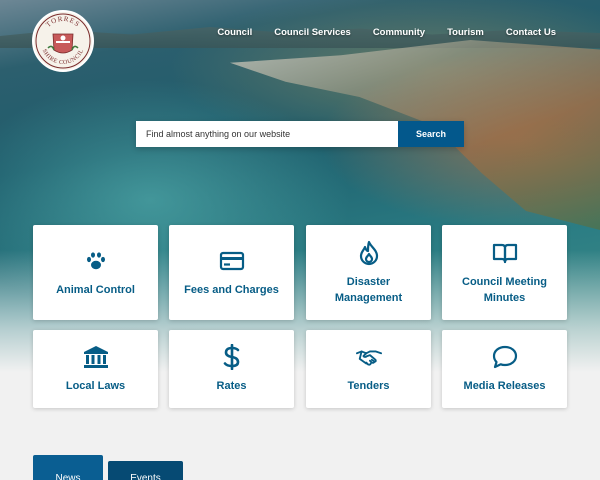 The image size is (600, 480). I want to click on tile-label: Tenders, so click(368, 386).